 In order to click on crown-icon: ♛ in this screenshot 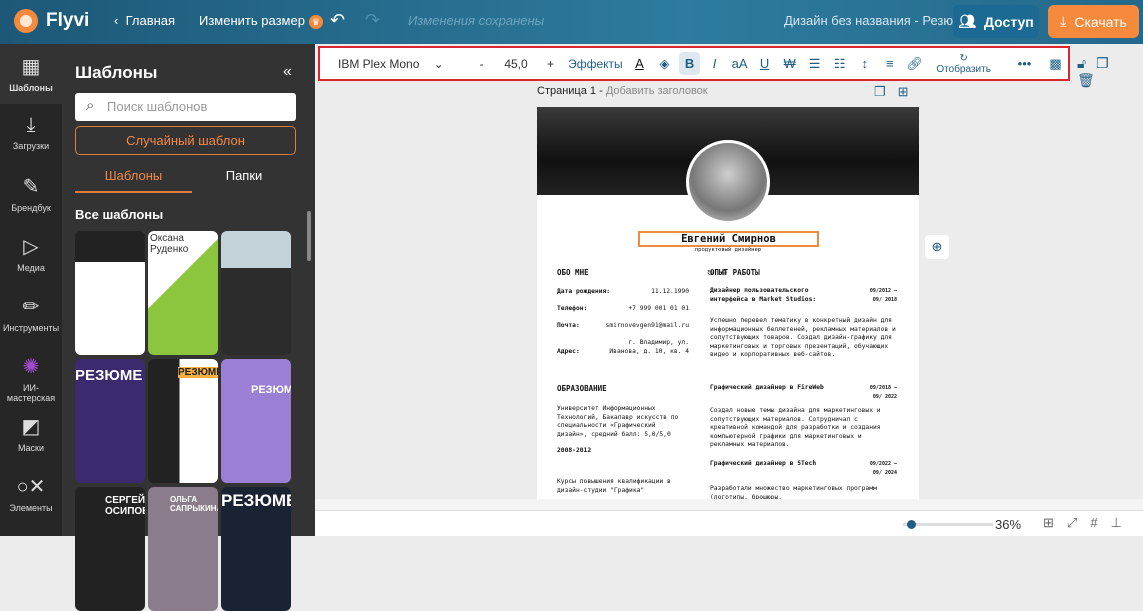, I will do `click(315, 21)`.